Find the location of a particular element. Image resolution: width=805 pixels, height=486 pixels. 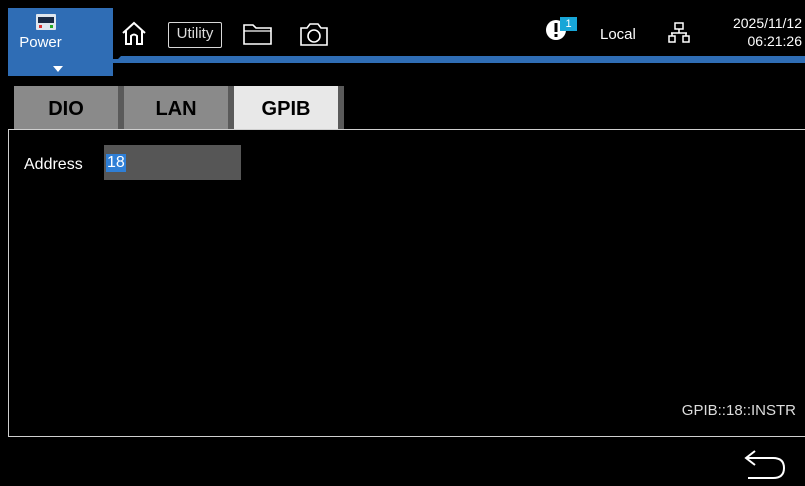

date-time: 2025/11/12 06:21:26 is located at coordinates (751, 32).